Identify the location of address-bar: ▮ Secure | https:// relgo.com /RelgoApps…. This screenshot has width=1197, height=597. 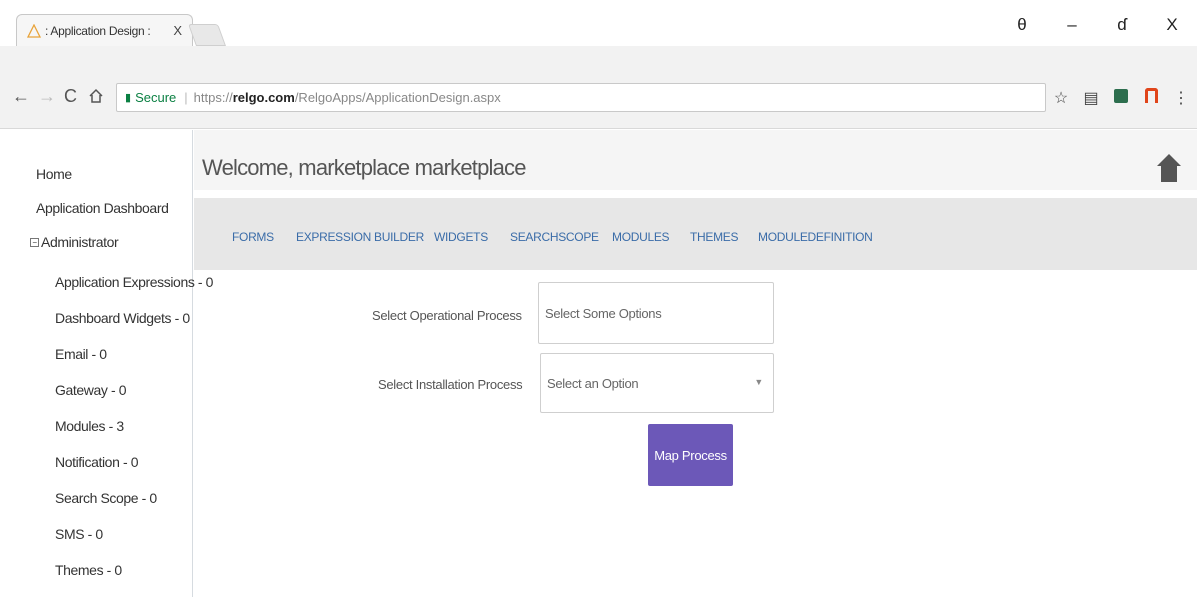
(581, 97).